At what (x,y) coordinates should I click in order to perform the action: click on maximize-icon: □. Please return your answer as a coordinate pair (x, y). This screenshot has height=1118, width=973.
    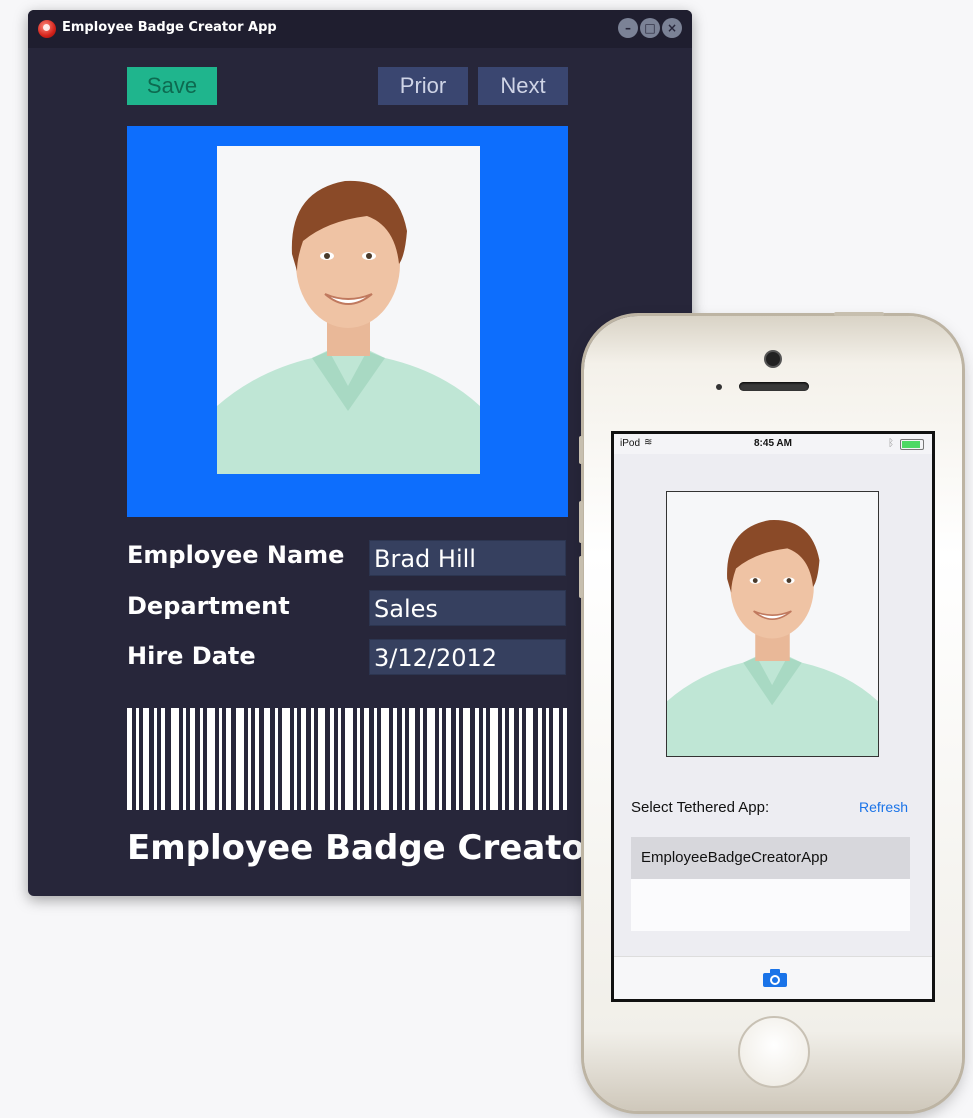
    Looking at the image, I should click on (650, 28).